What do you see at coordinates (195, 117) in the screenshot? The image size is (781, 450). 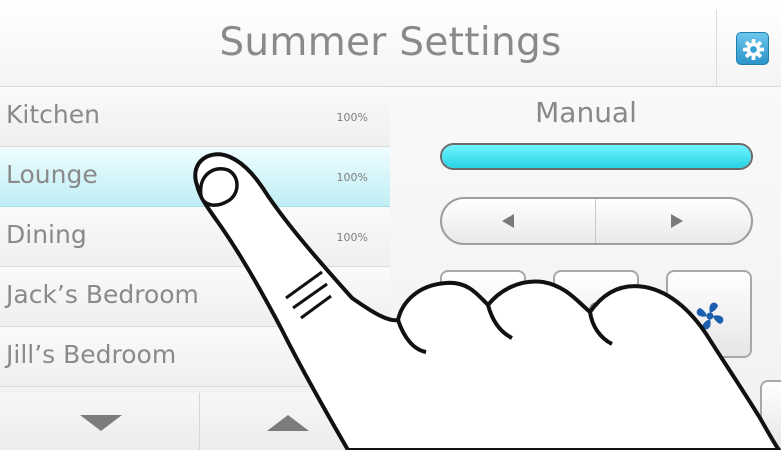 I see `zone-row-kitchen: Kitchen 100%` at bounding box center [195, 117].